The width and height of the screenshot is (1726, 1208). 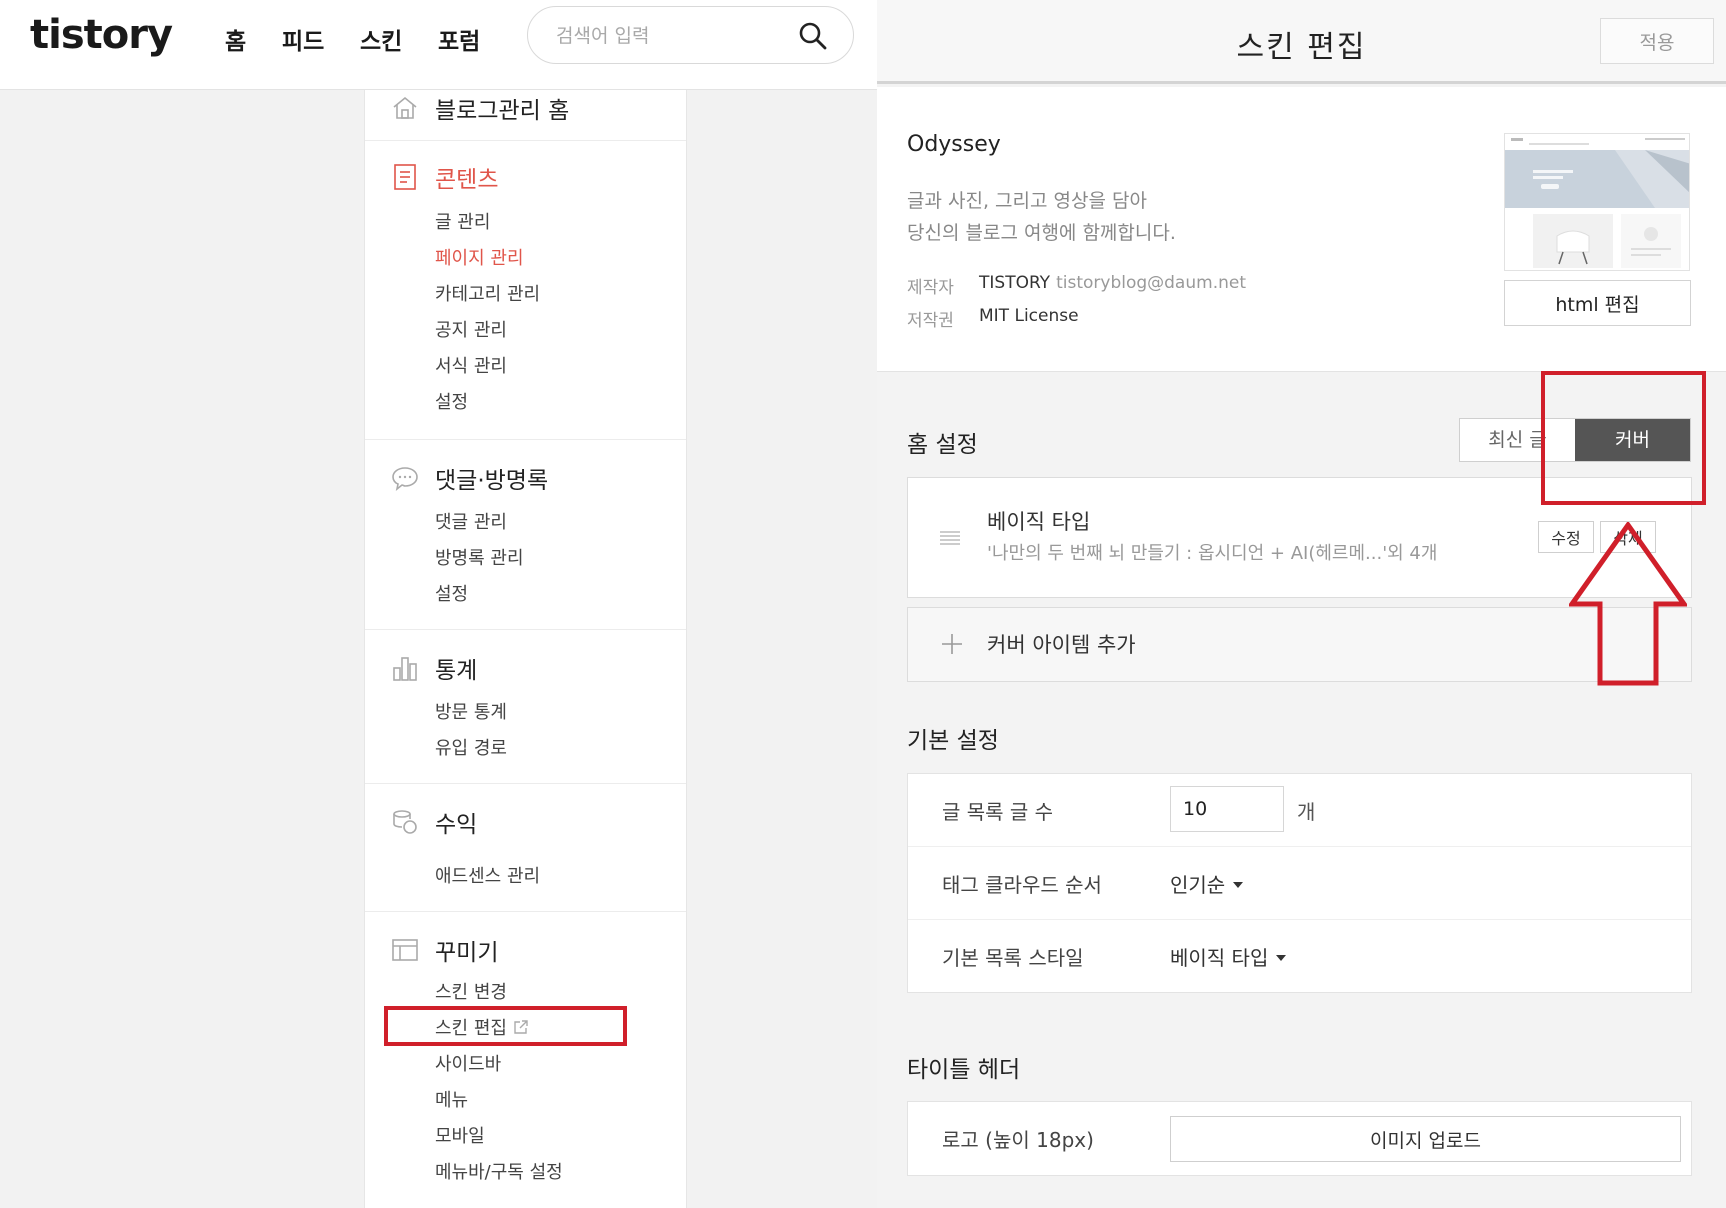 I want to click on sidebar-comments-label: 댓글·방명록, so click(x=492, y=481).